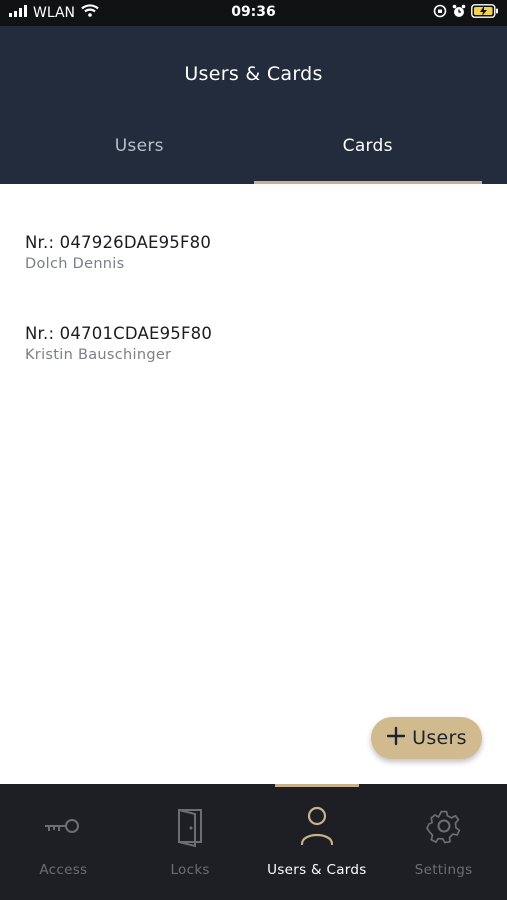 This screenshot has width=507, height=900. I want to click on nav-item-settings: Settings, so click(443, 842).